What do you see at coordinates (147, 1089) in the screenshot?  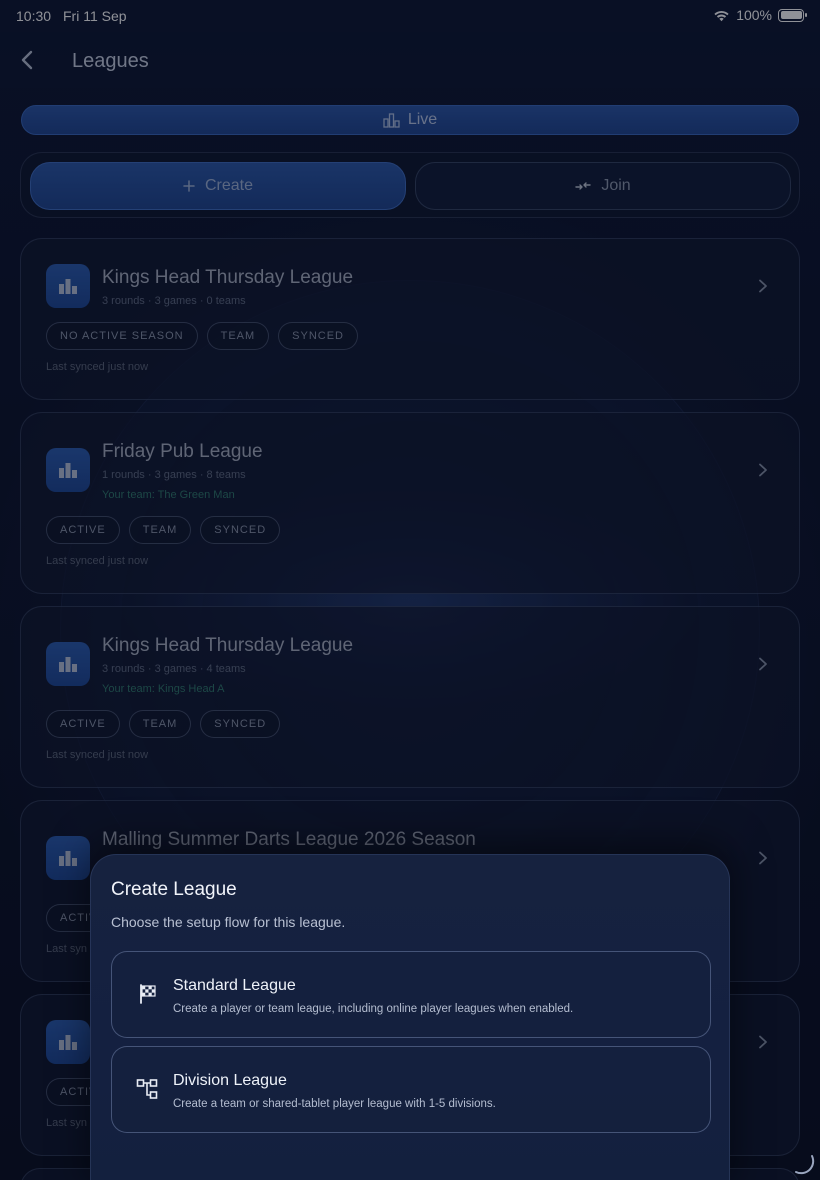 I see `division-tree-icon` at bounding box center [147, 1089].